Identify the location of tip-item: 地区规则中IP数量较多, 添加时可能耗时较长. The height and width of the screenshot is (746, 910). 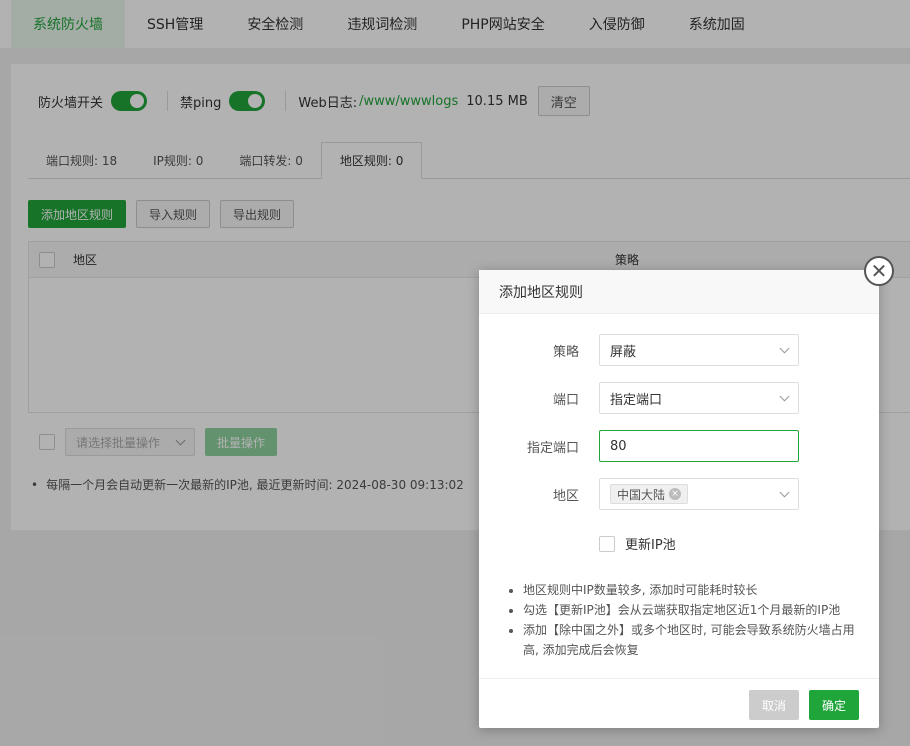
(693, 590).